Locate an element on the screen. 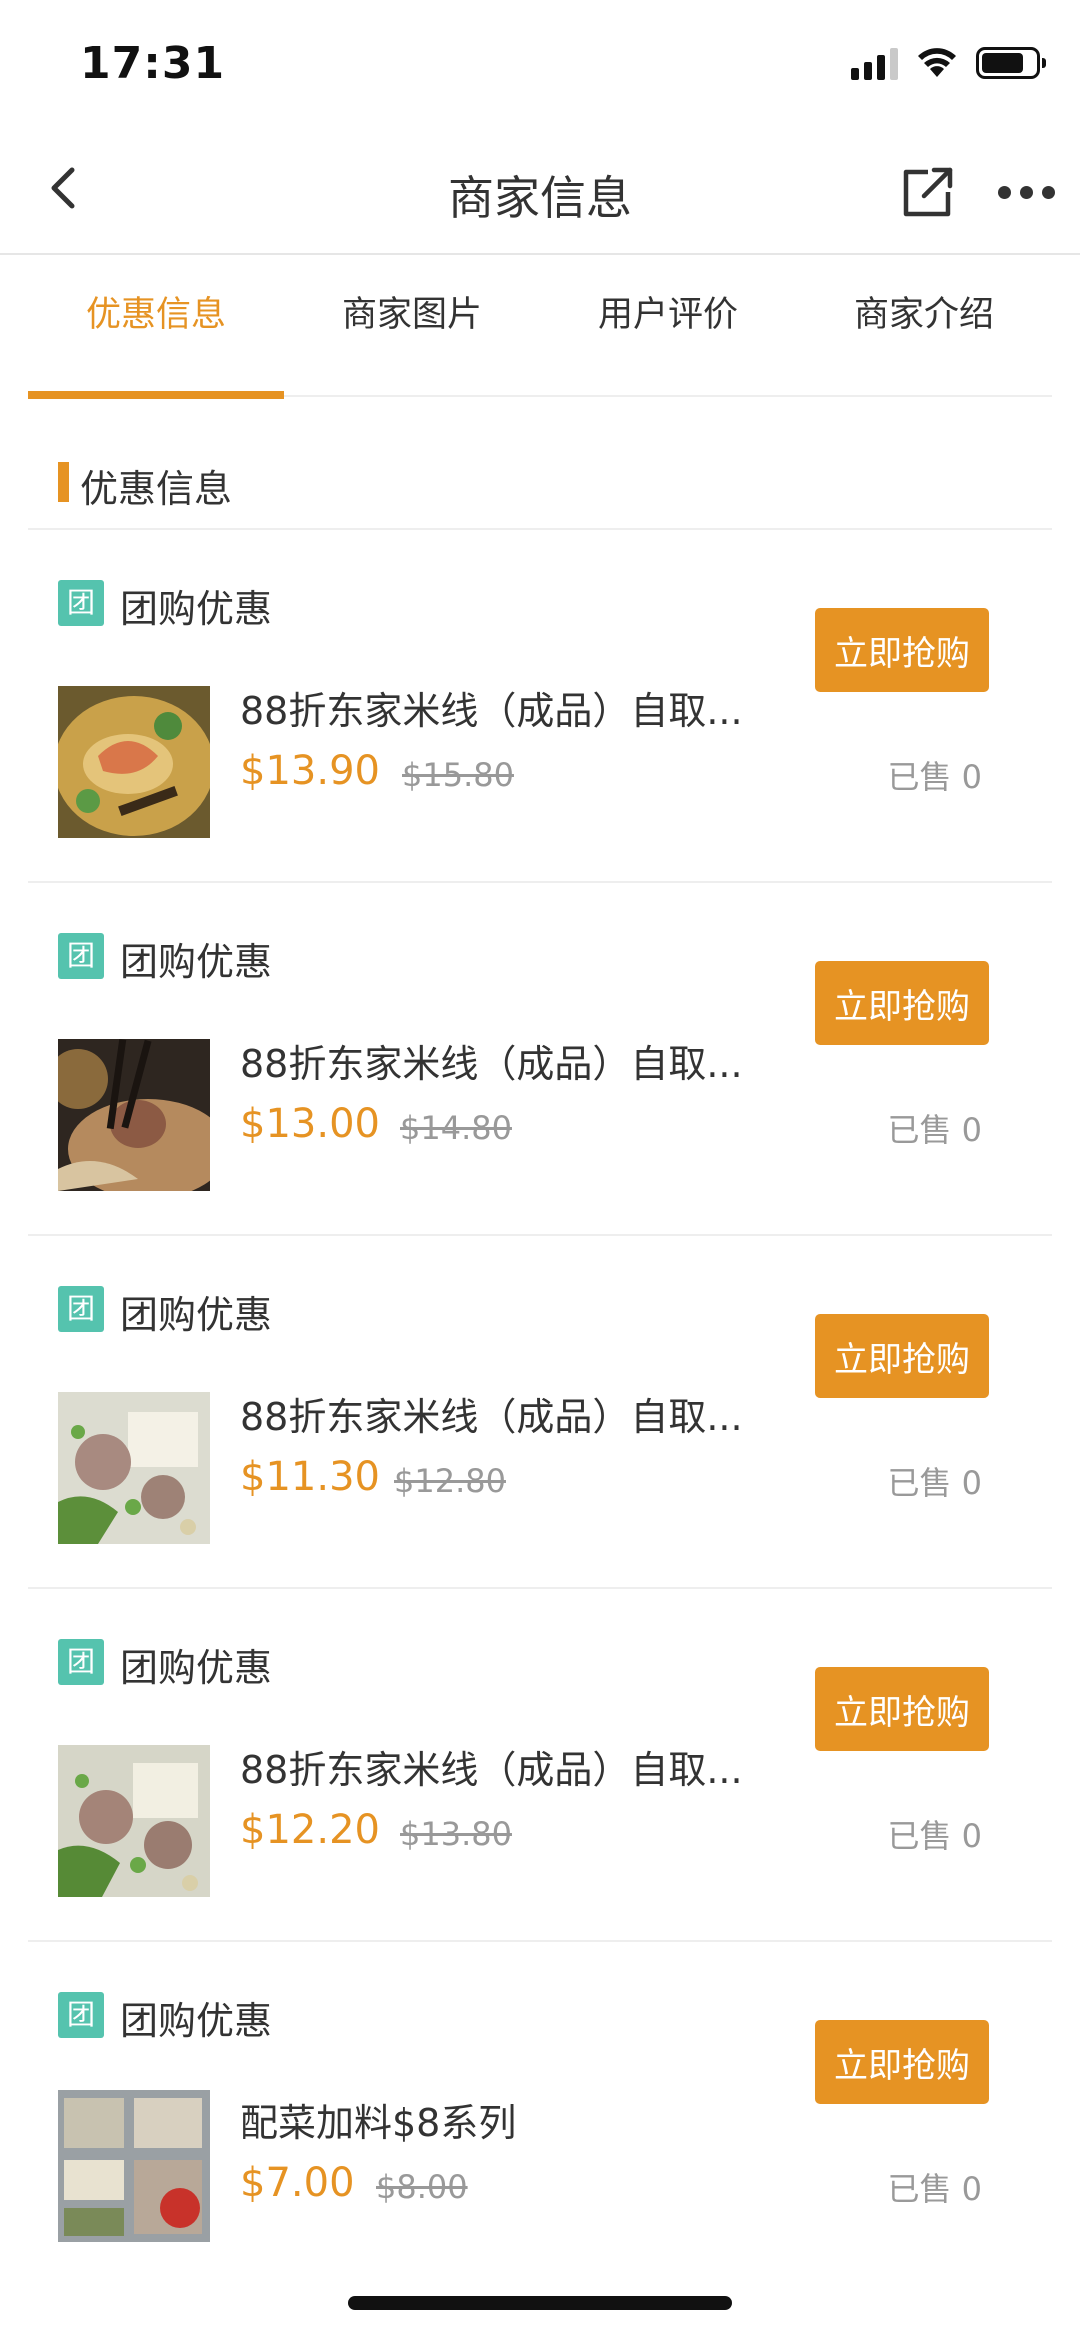 This screenshot has width=1080, height=2339. battery-icon is located at coordinates (1011, 63).